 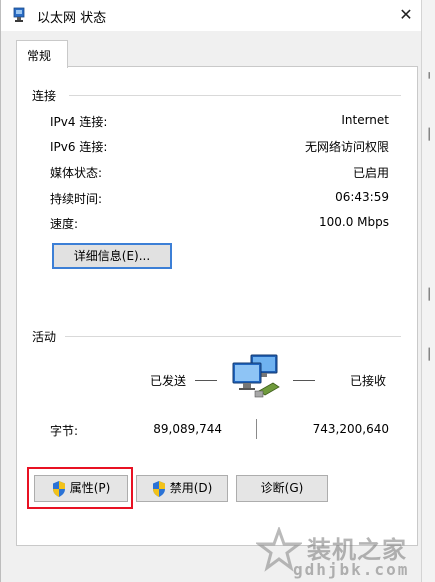 I want to click on background-window-strip: ╷ │ │ │, so click(x=428, y=291).